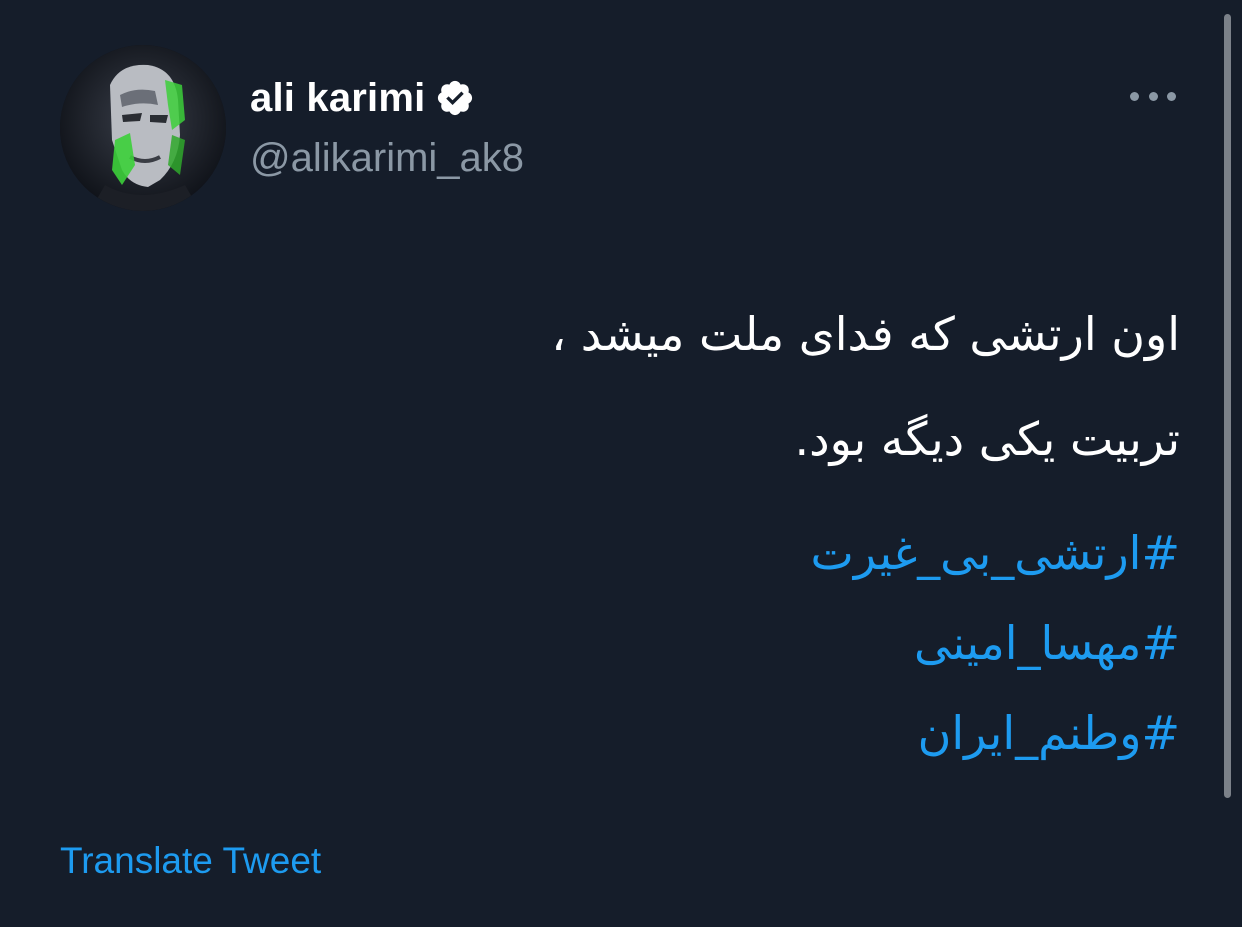  I want to click on author-handle: @alikarimi_ak8, so click(387, 158).